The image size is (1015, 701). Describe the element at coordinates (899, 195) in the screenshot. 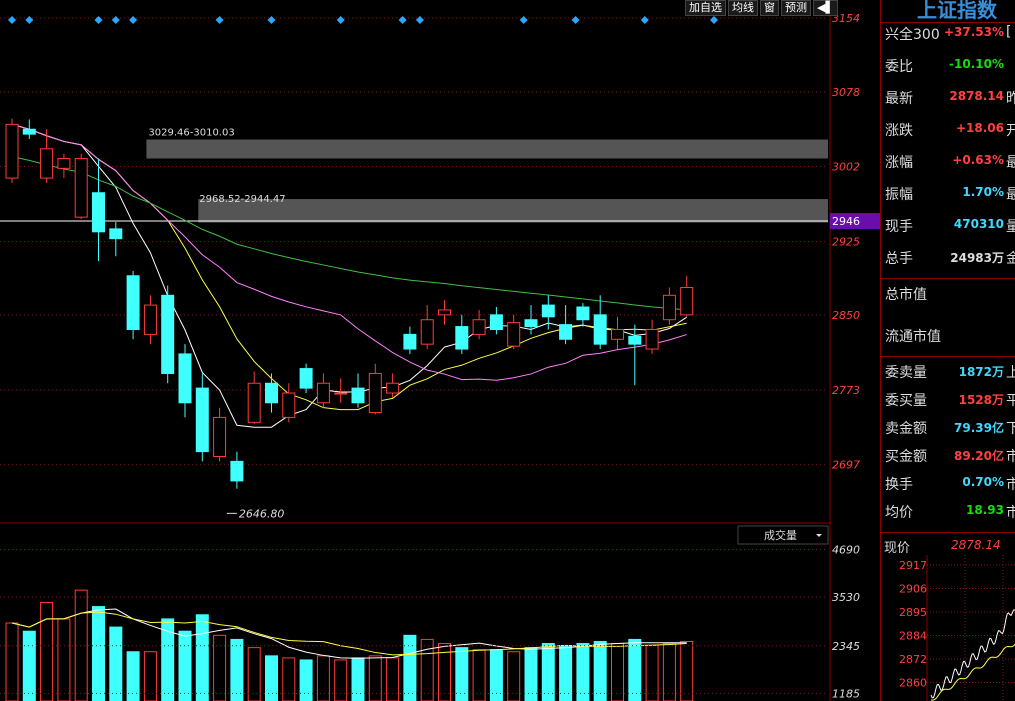

I see `quote-label: 振幅` at that location.